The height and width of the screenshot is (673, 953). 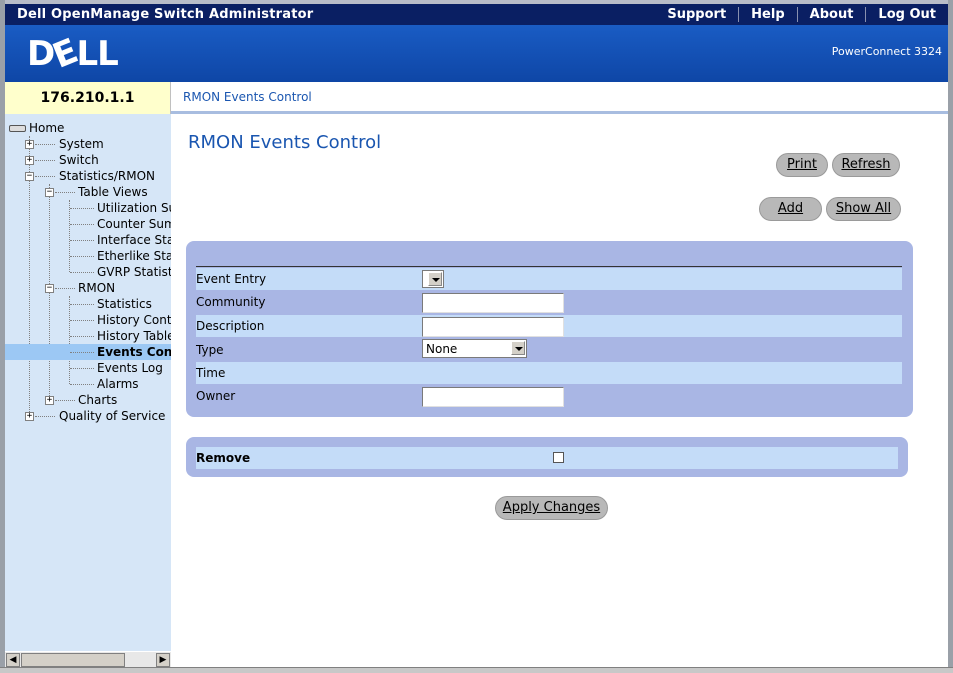 What do you see at coordinates (165, 14) in the screenshot?
I see `app-title: Dell OpenManage Switch Administrator` at bounding box center [165, 14].